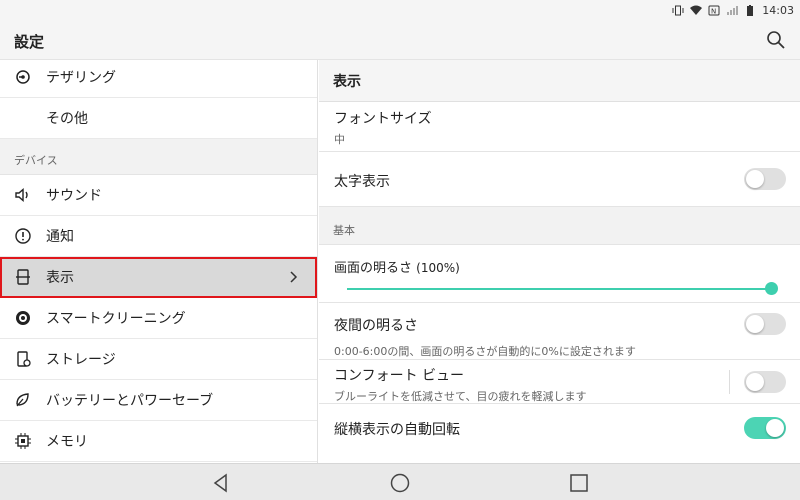 The width and height of the screenshot is (800, 500). What do you see at coordinates (158, 118) in the screenshot?
I see `menu-item-other: その他` at bounding box center [158, 118].